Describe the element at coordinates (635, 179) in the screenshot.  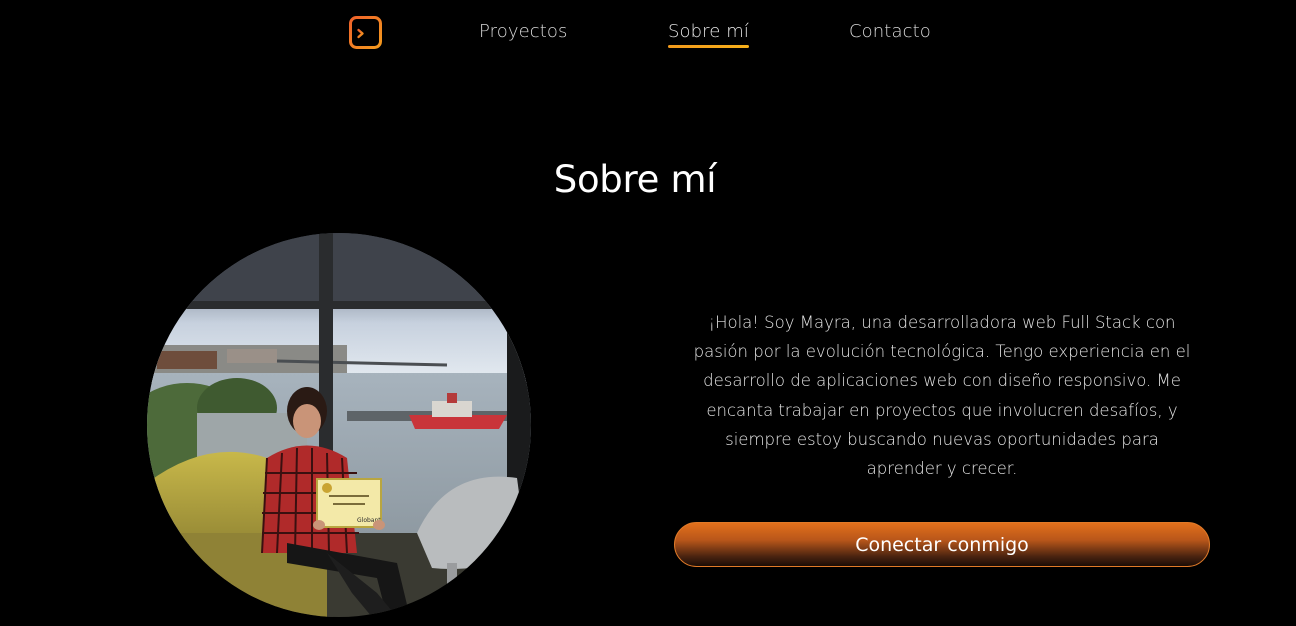
I see `section-title: Sobre mí` at that location.